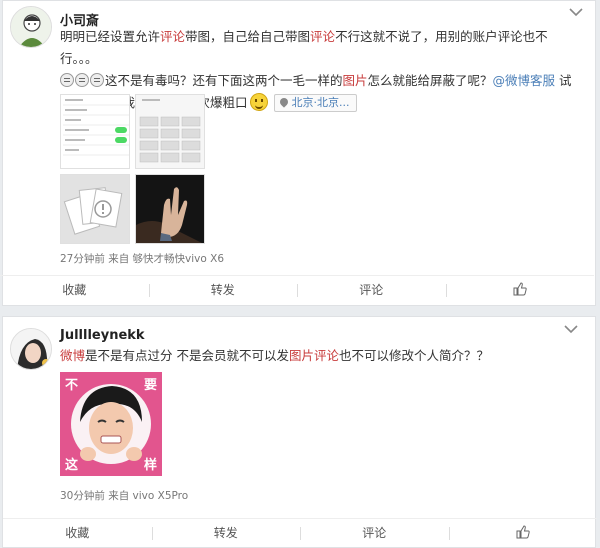 This screenshot has width=600, height=548. What do you see at coordinates (275, 355) in the screenshot?
I see `post-text: 微博是不是有点过分 不是会员就不可以发图片评论也不可以修改个人简介？？` at bounding box center [275, 355].